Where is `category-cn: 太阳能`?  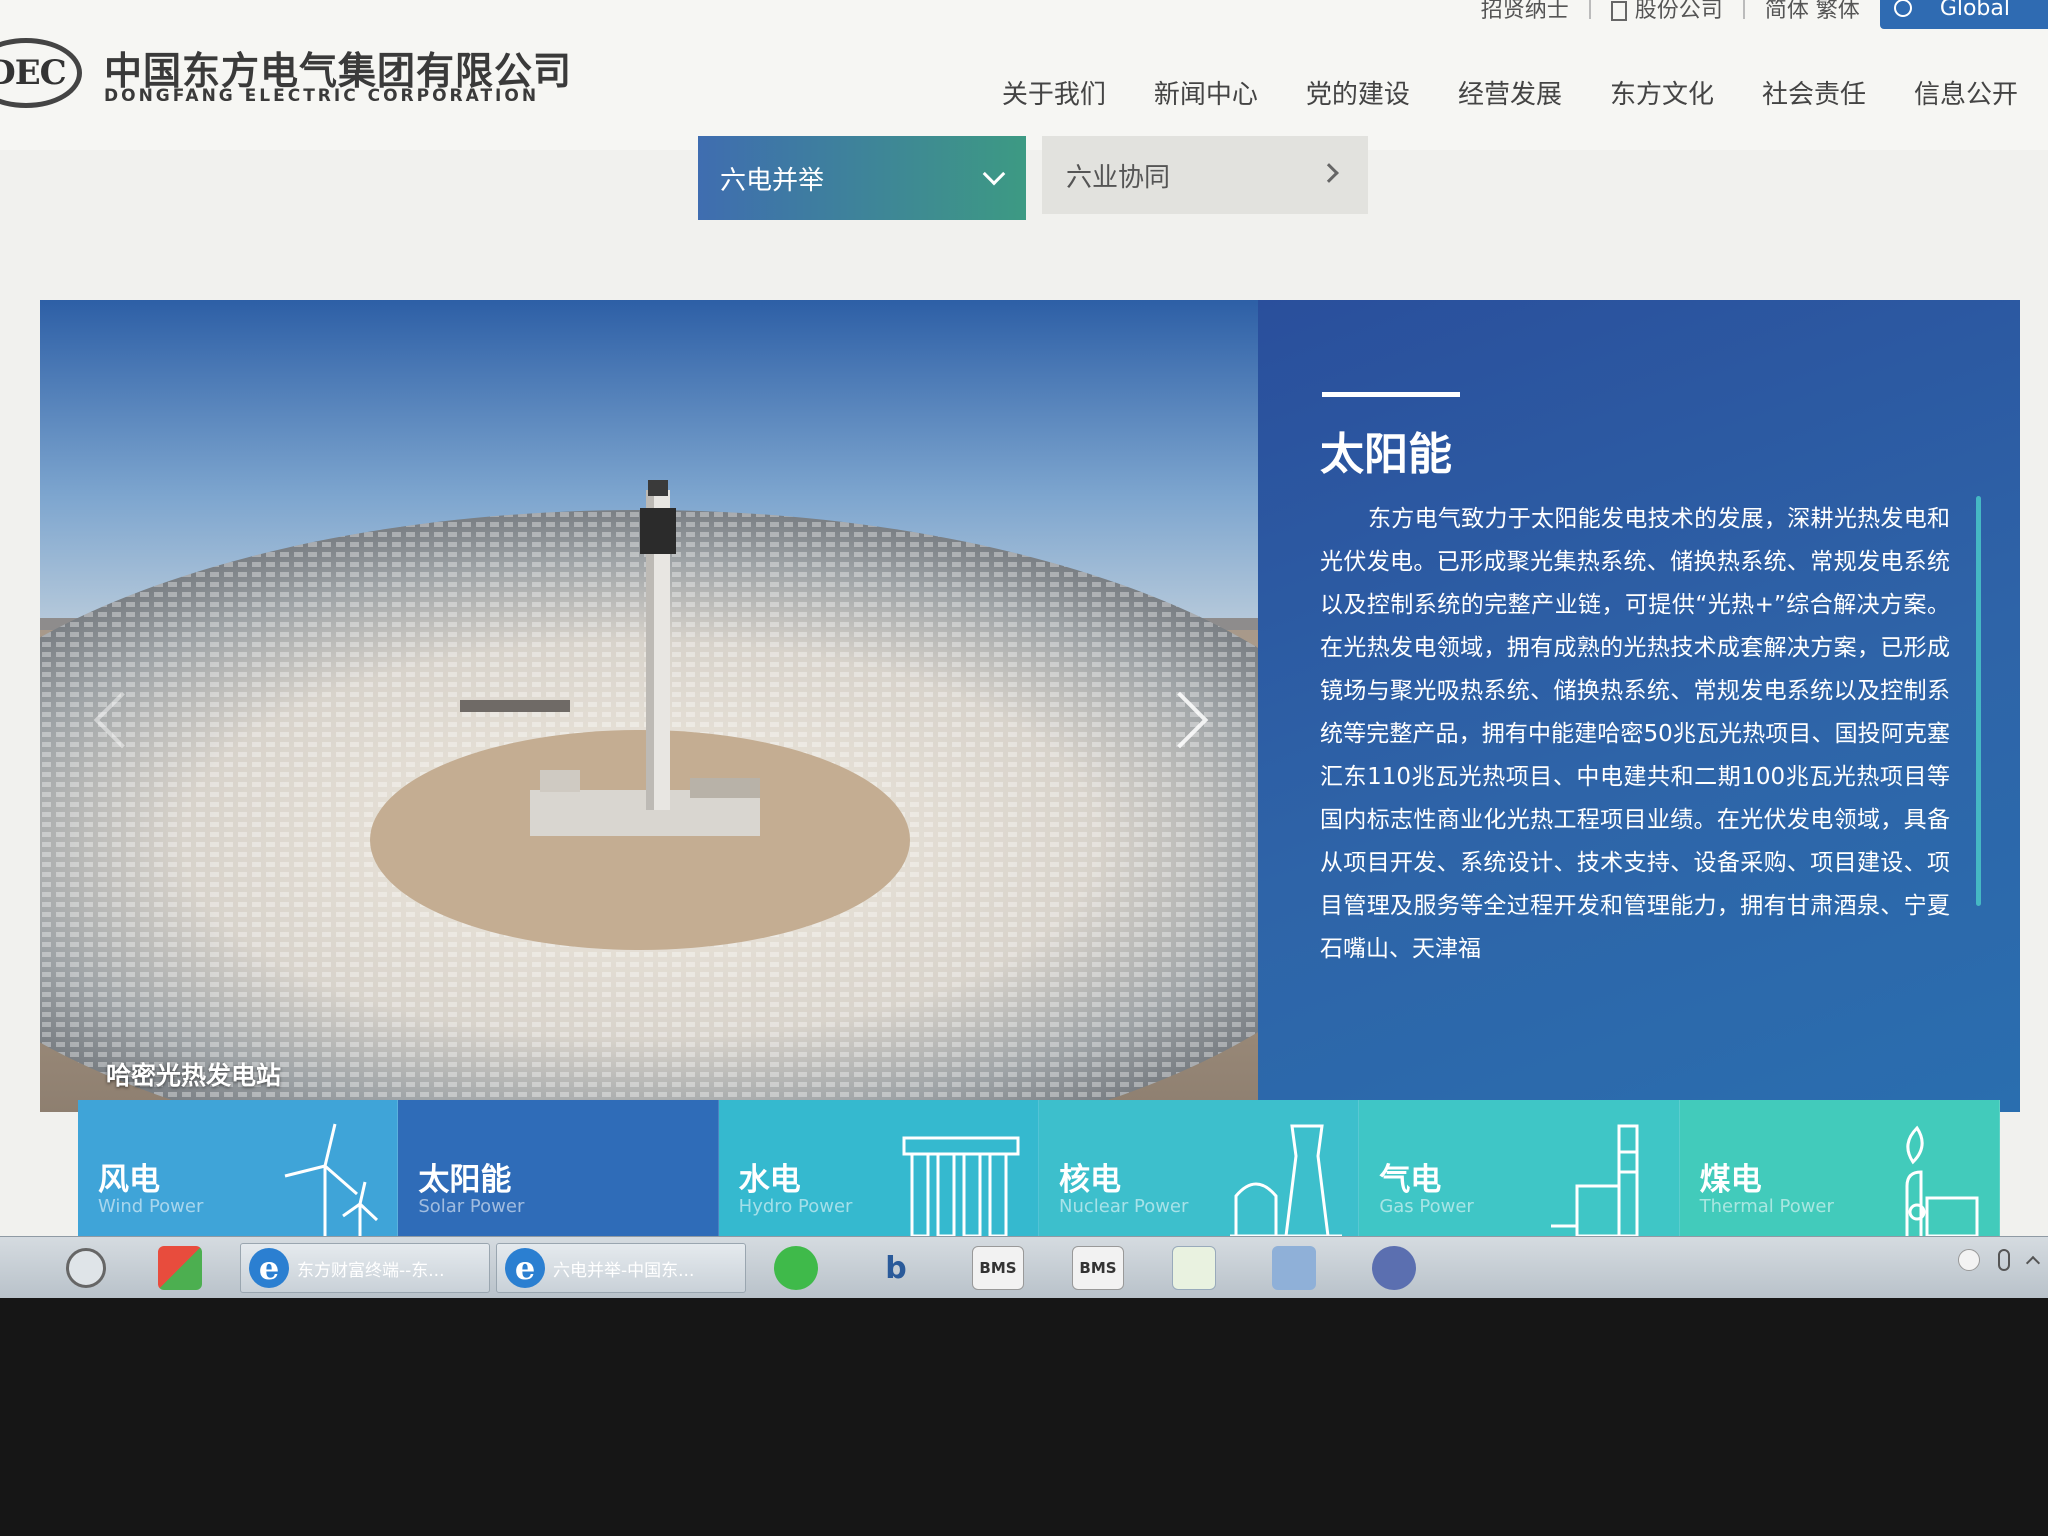
category-cn: 太阳能 is located at coordinates (465, 1180).